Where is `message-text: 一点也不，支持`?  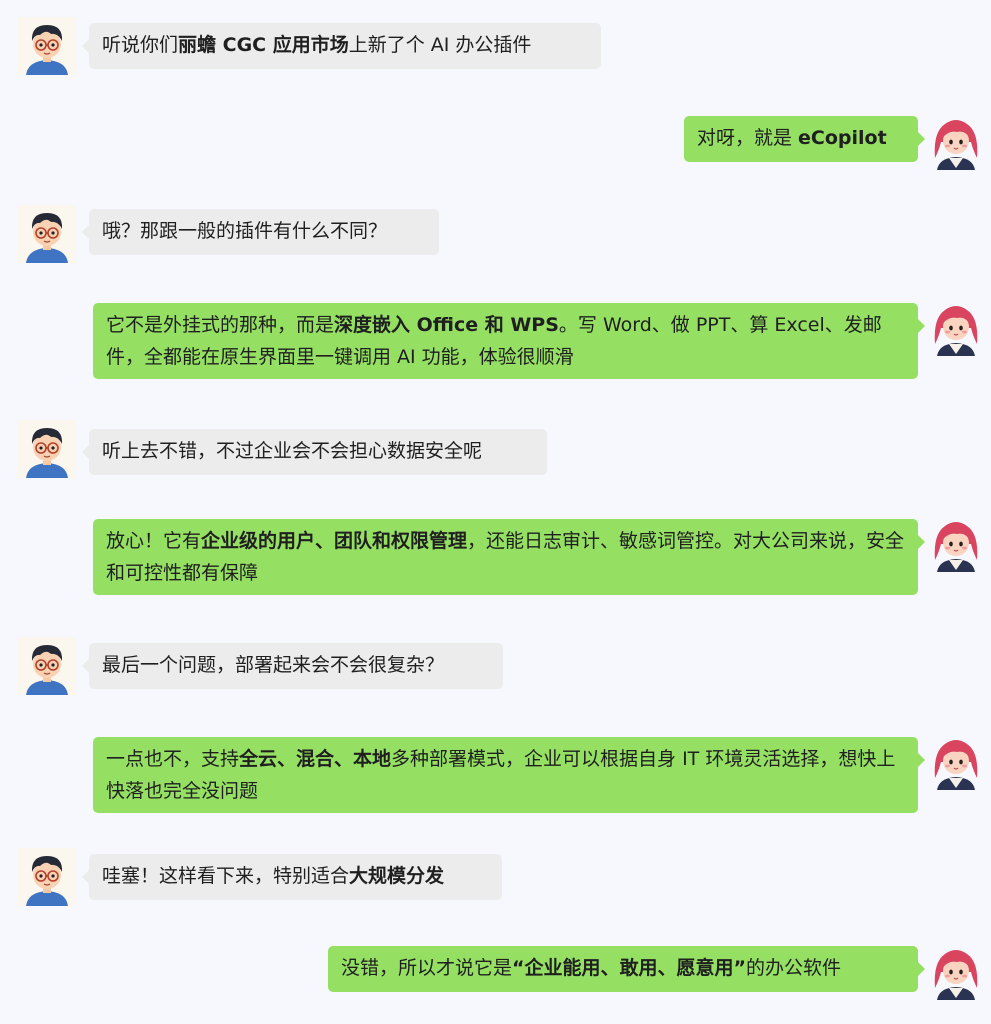
message-text: 一点也不，支持 is located at coordinates (173, 759).